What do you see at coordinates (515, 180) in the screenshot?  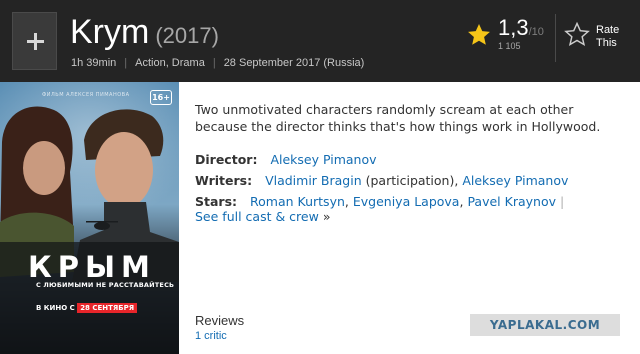 I see `writer-link: Aleksey Pimanov` at bounding box center [515, 180].